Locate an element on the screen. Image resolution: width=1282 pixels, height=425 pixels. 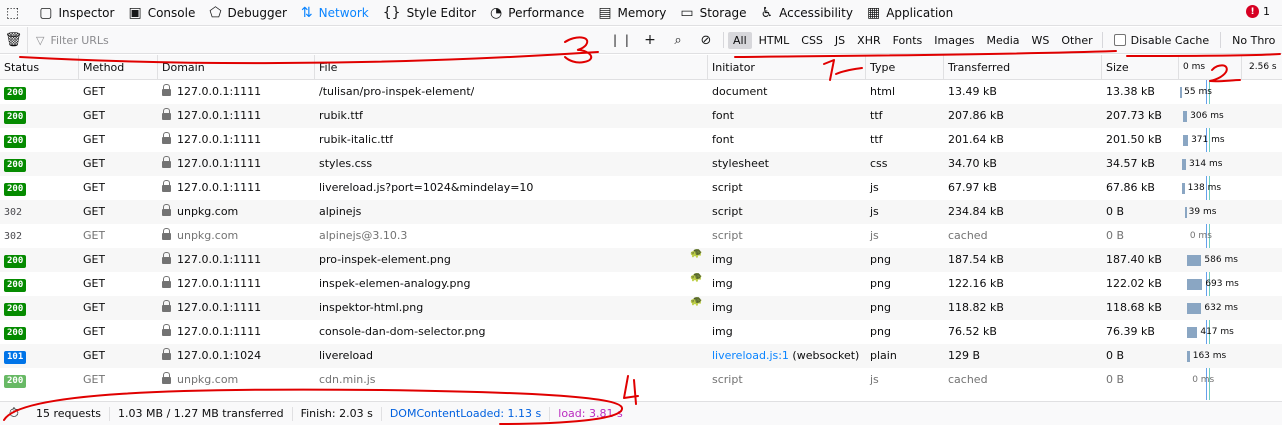
transferred-cell: 129 B is located at coordinates (962, 356).